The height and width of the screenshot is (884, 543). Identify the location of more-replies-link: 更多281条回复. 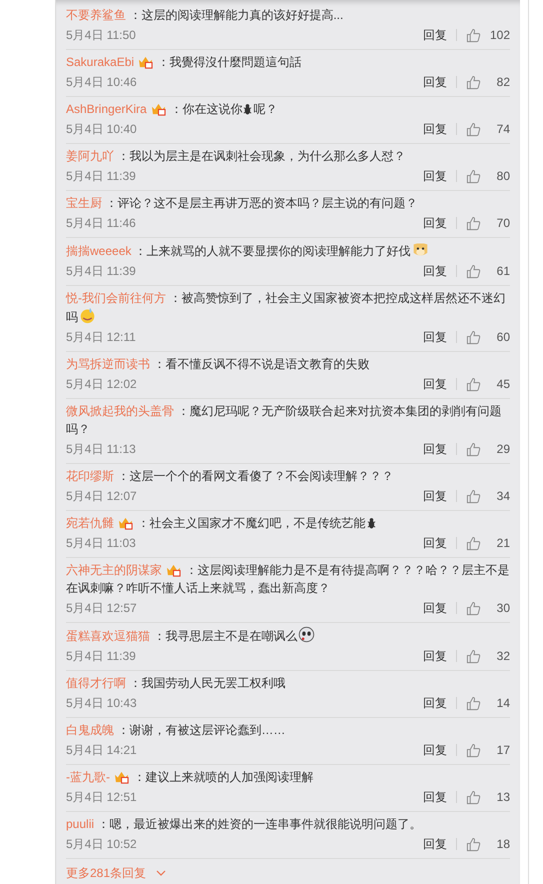
(106, 873).